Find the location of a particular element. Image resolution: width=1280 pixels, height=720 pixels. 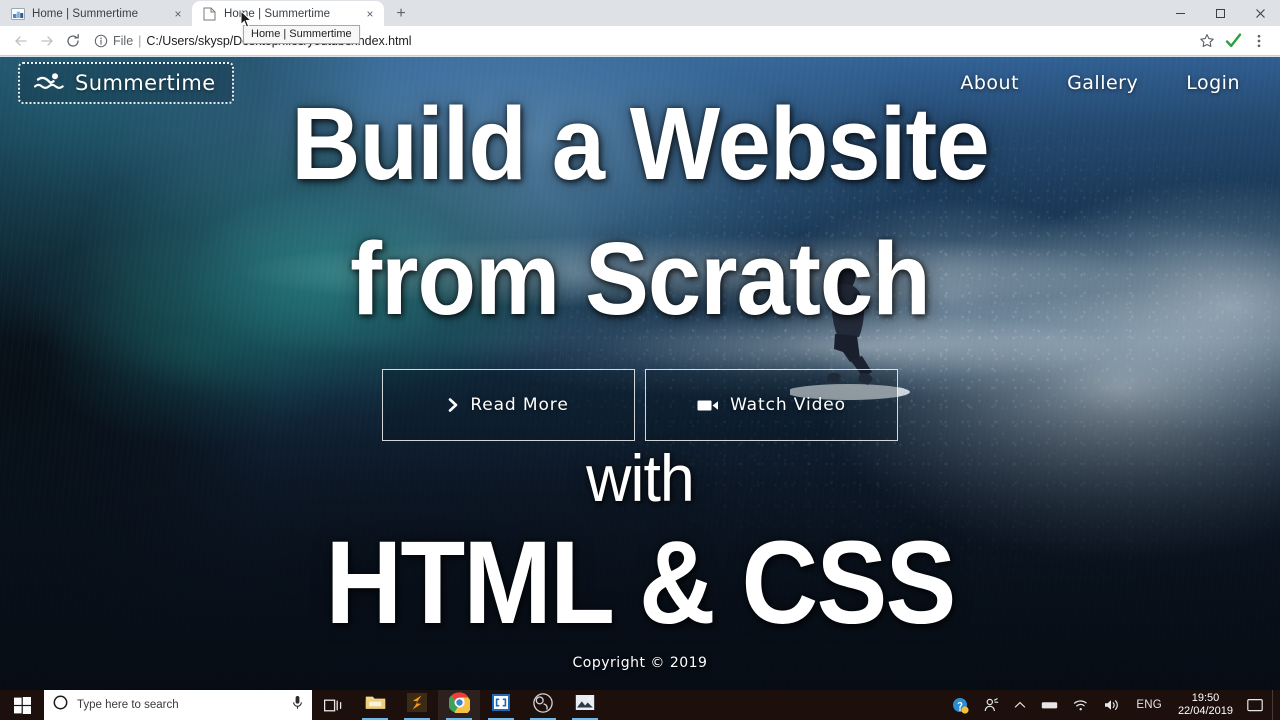

back-button is located at coordinates (21, 41).